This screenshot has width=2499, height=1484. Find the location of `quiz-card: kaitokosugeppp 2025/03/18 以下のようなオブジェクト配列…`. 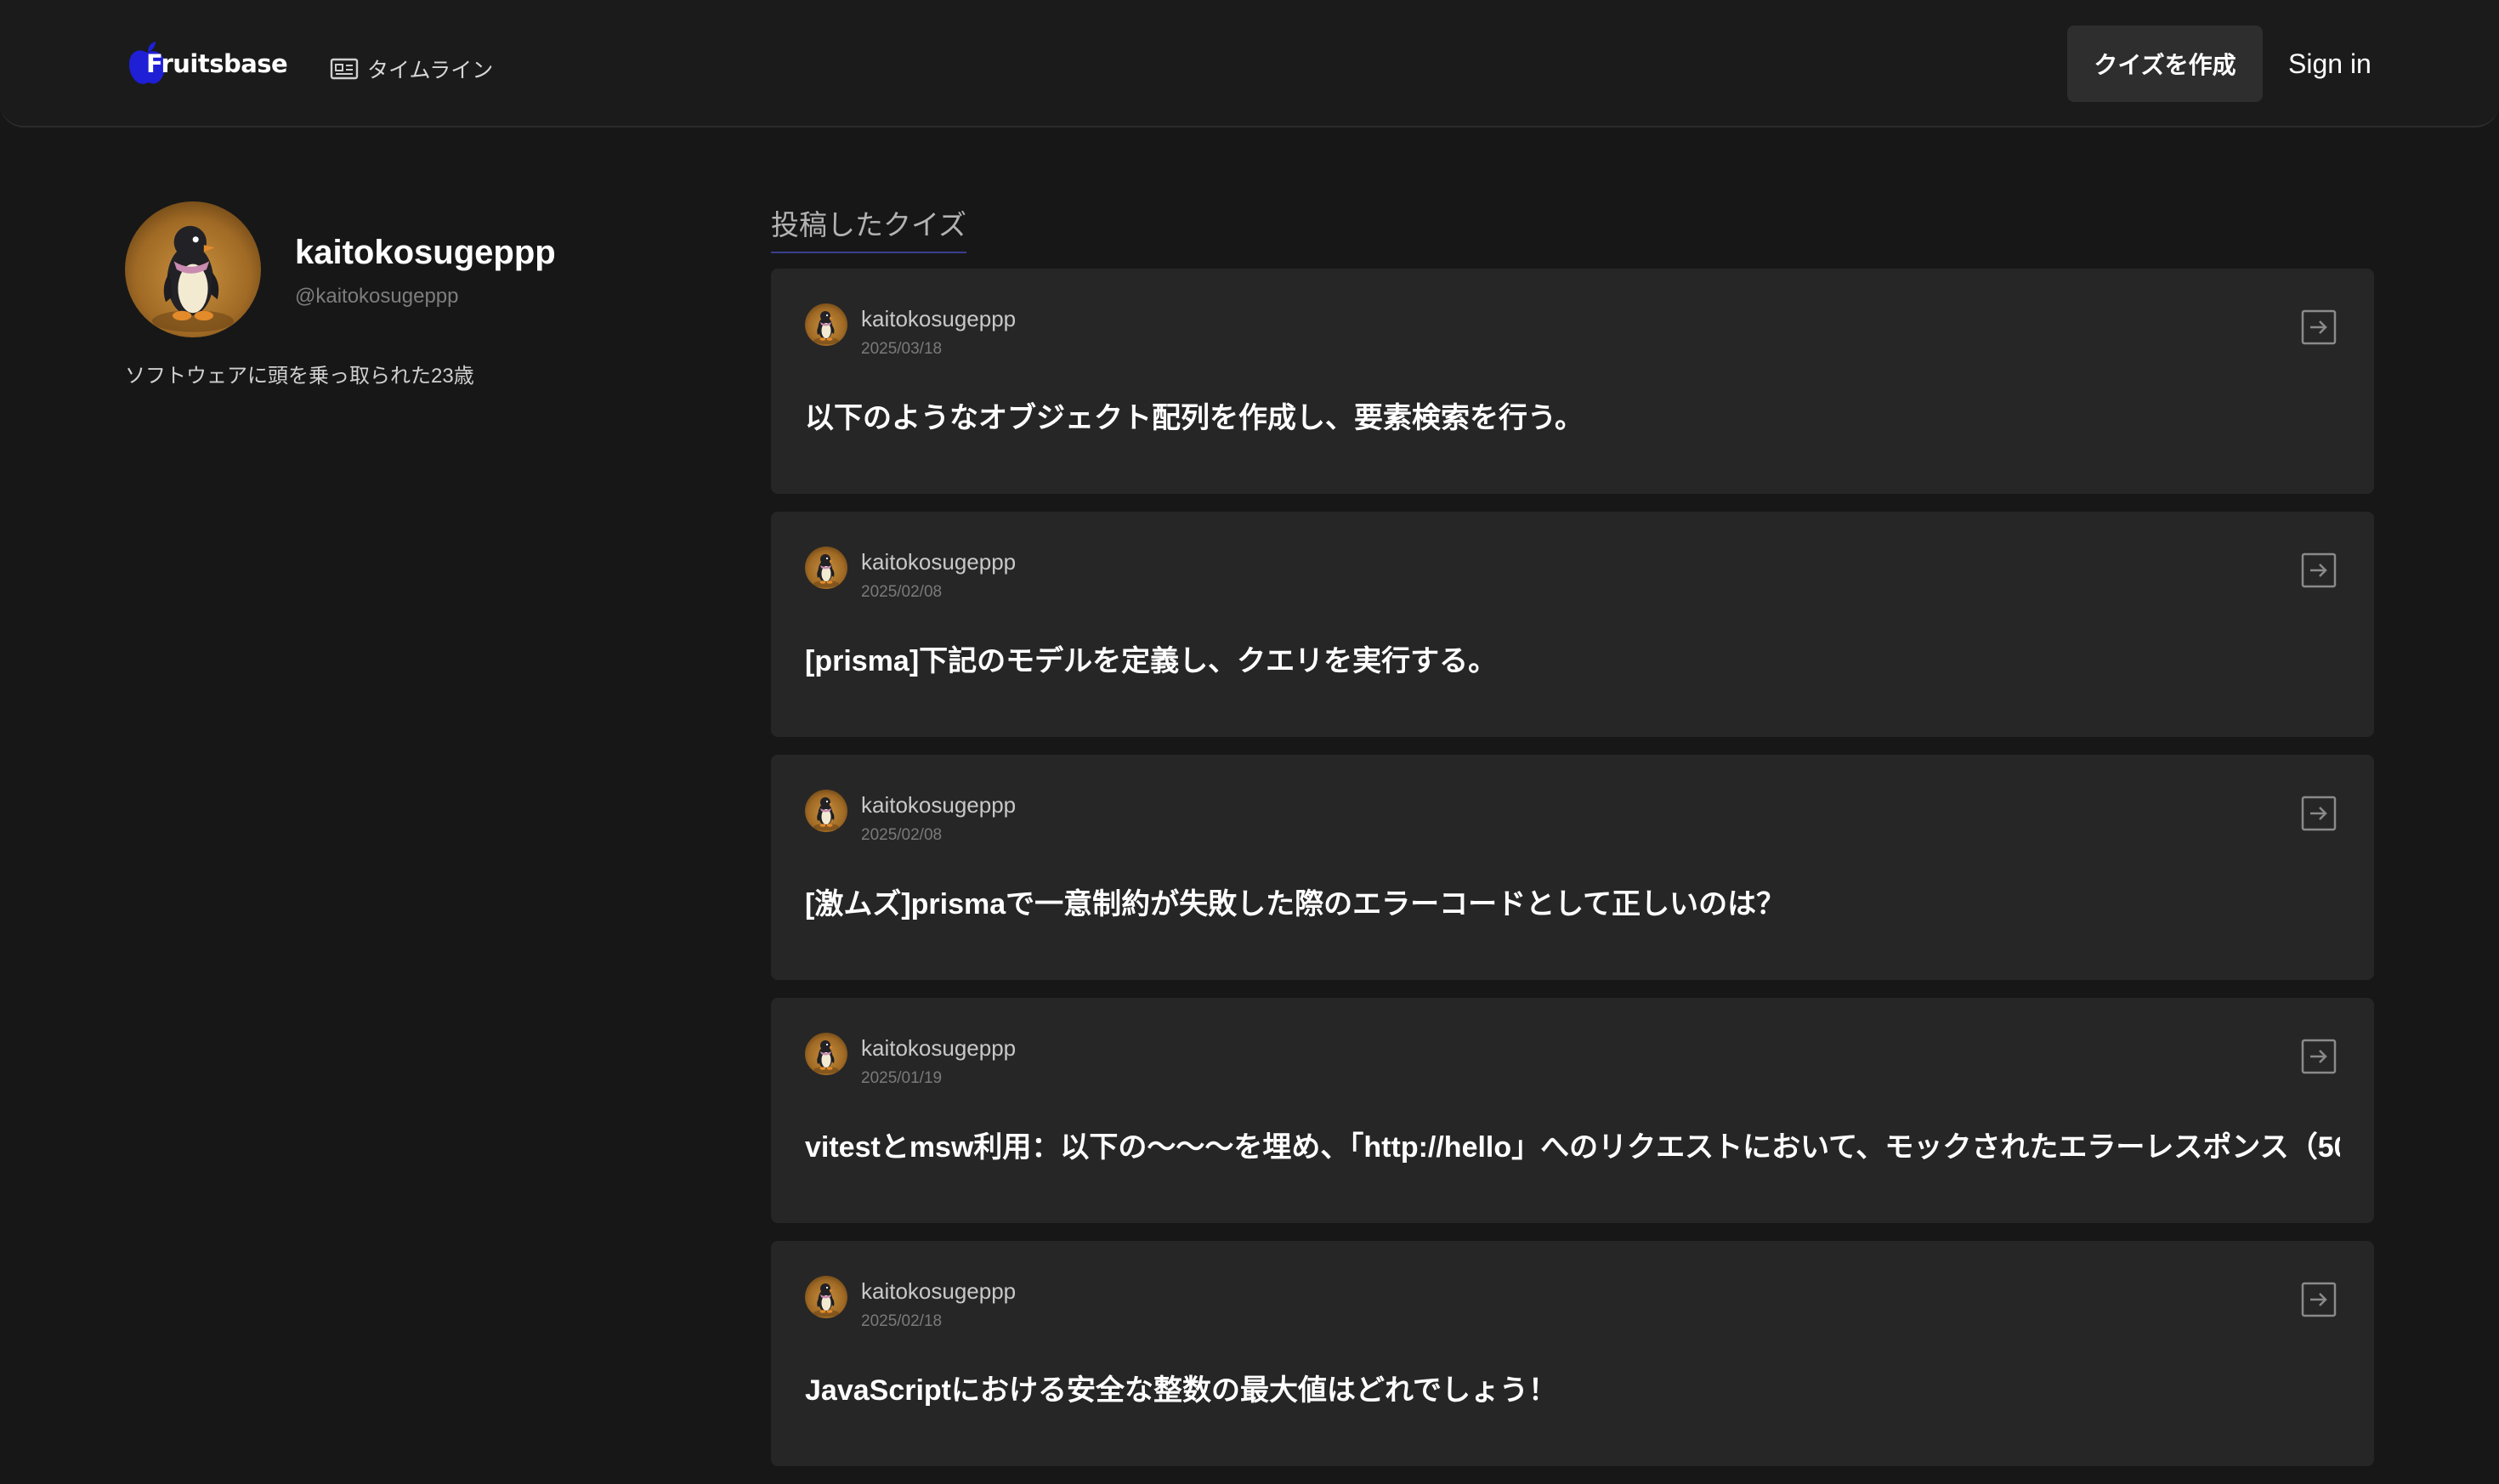

quiz-card: kaitokosugeppp 2025/03/18 以下のようなオブジェクト配列… is located at coordinates (1572, 381).